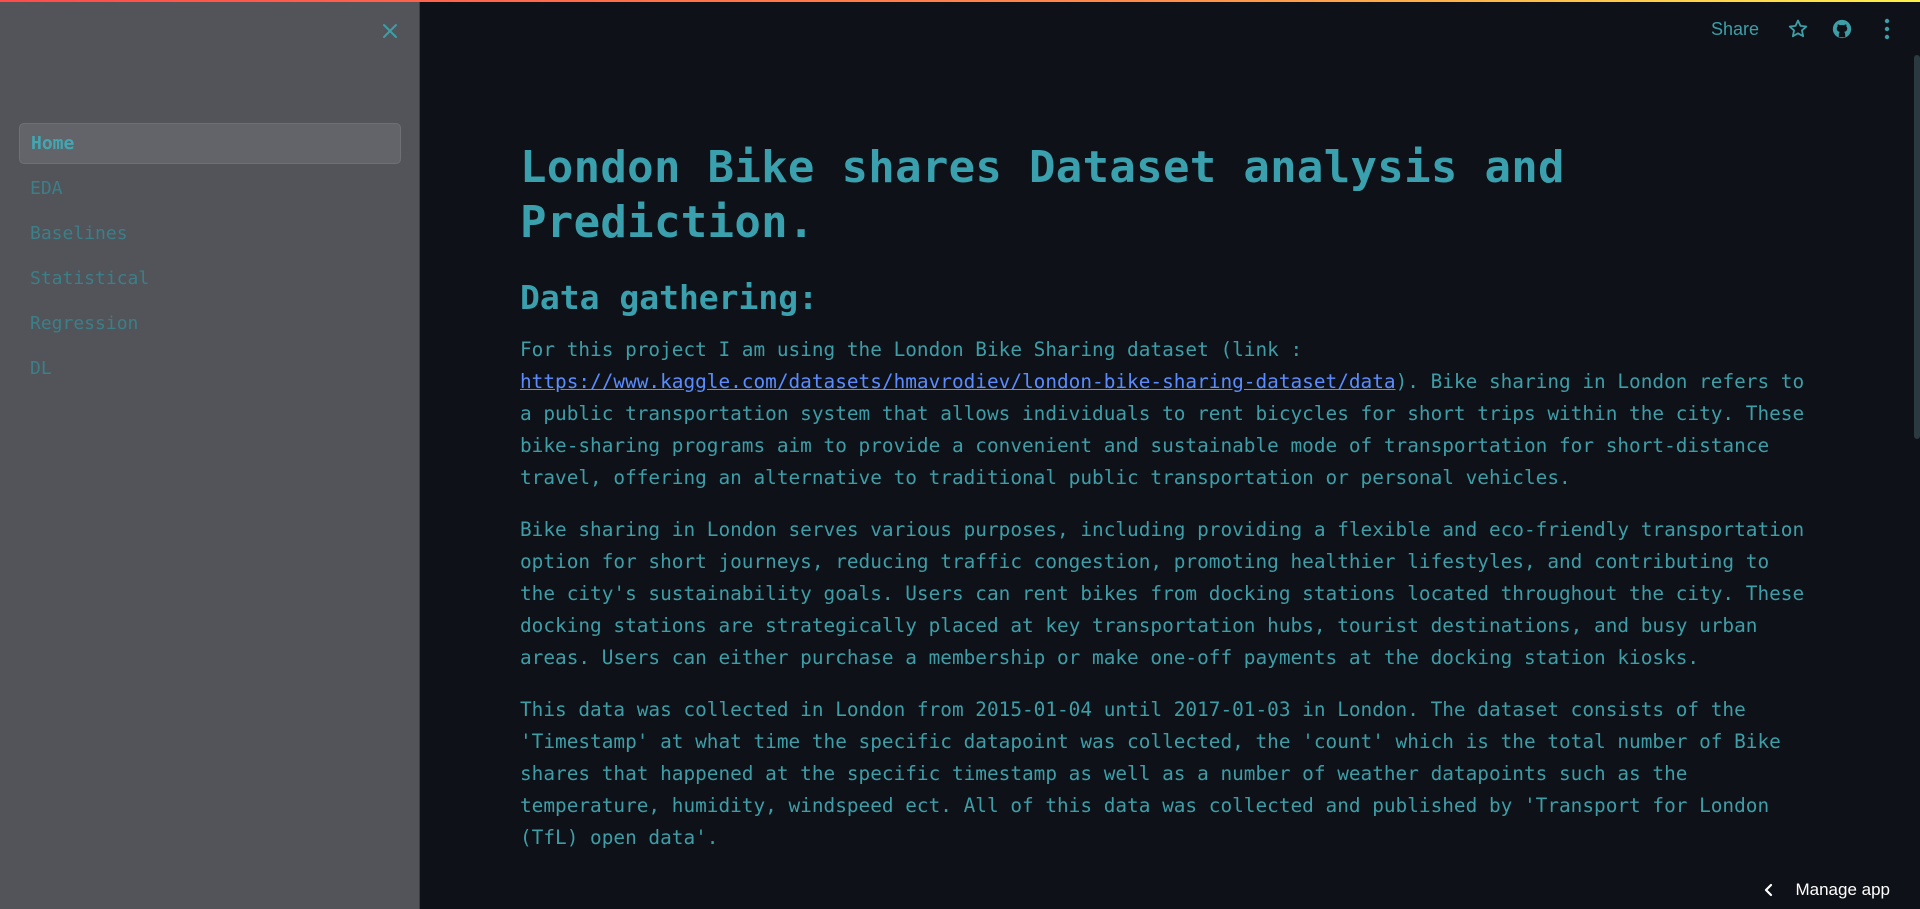  What do you see at coordinates (53, 143) in the screenshot?
I see `sidebar-item-label: Home` at bounding box center [53, 143].